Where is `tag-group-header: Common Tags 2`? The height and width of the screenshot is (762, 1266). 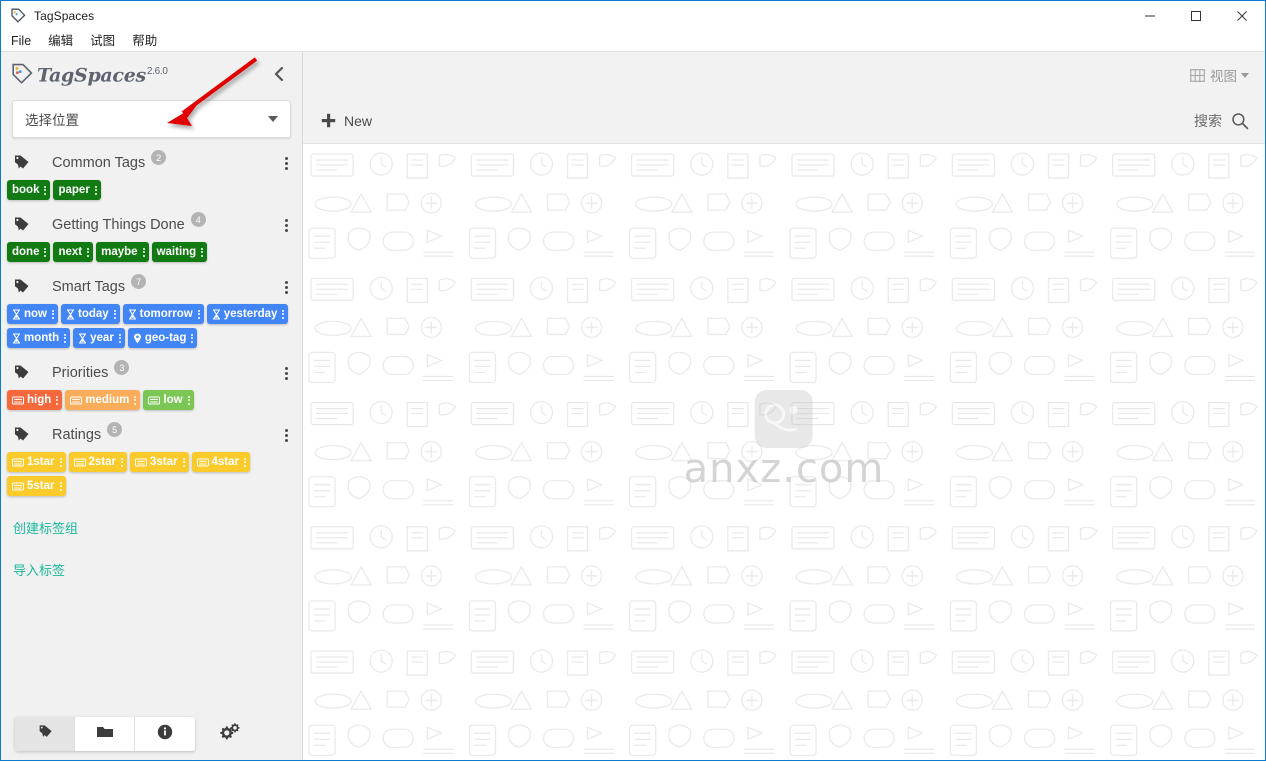
tag-group-header: Common Tags 2 is located at coordinates (151, 163).